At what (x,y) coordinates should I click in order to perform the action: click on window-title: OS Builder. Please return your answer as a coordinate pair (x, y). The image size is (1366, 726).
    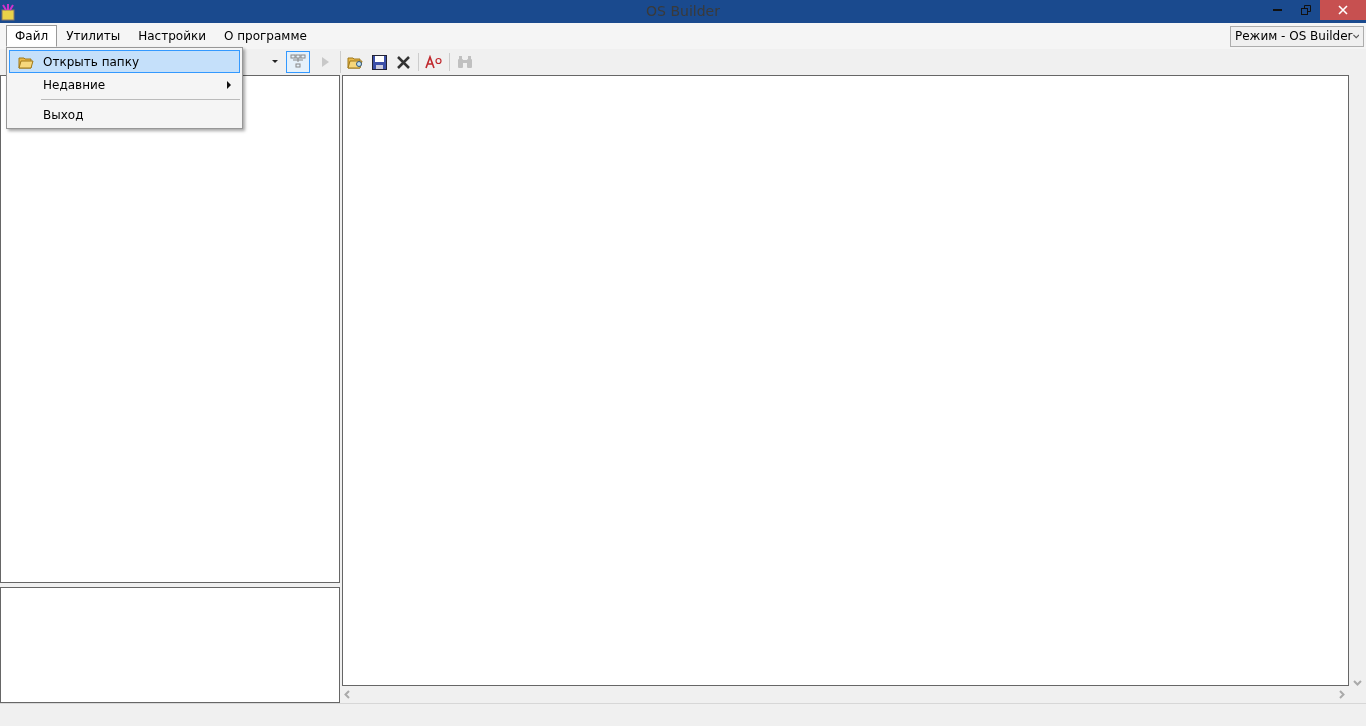
    Looking at the image, I should click on (683, 11).